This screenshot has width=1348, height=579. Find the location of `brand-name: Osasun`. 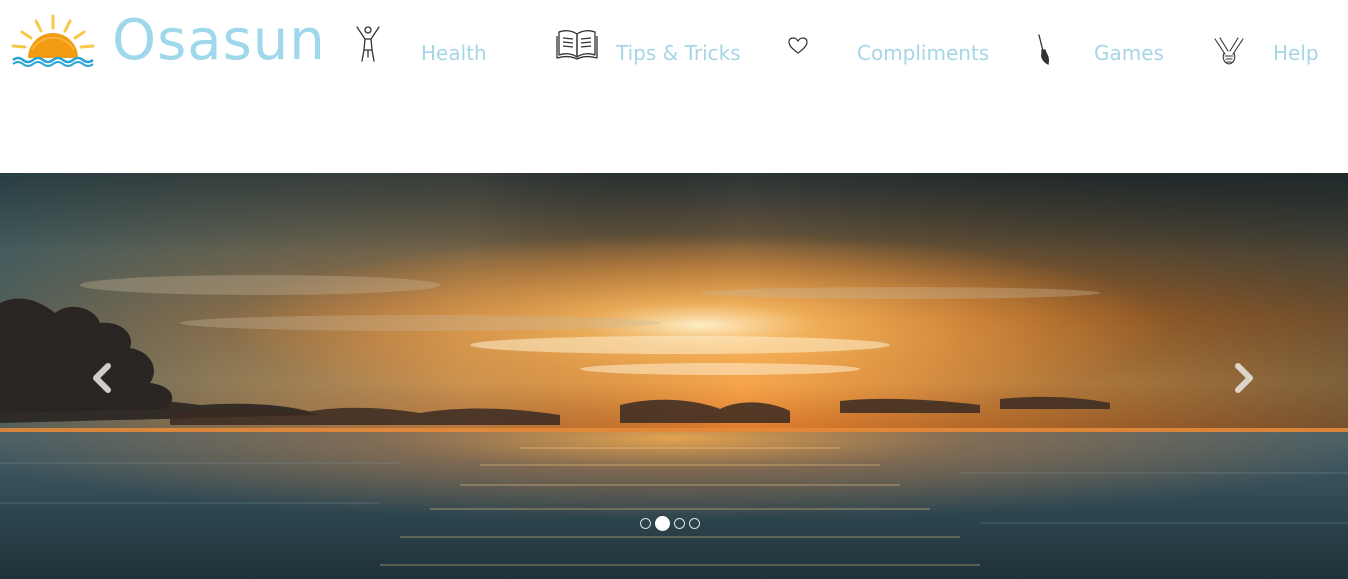

brand-name: Osasun is located at coordinates (219, 41).